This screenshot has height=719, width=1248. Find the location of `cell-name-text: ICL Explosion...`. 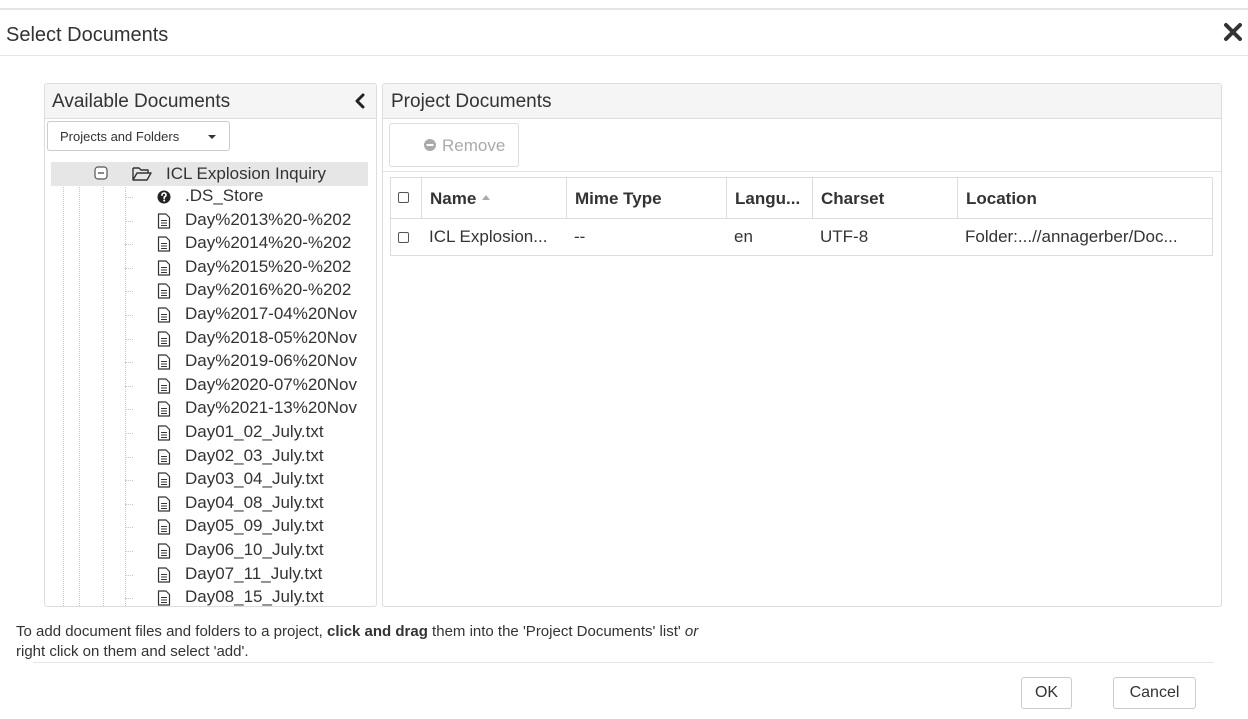

cell-name-text: ICL Explosion... is located at coordinates (488, 236).